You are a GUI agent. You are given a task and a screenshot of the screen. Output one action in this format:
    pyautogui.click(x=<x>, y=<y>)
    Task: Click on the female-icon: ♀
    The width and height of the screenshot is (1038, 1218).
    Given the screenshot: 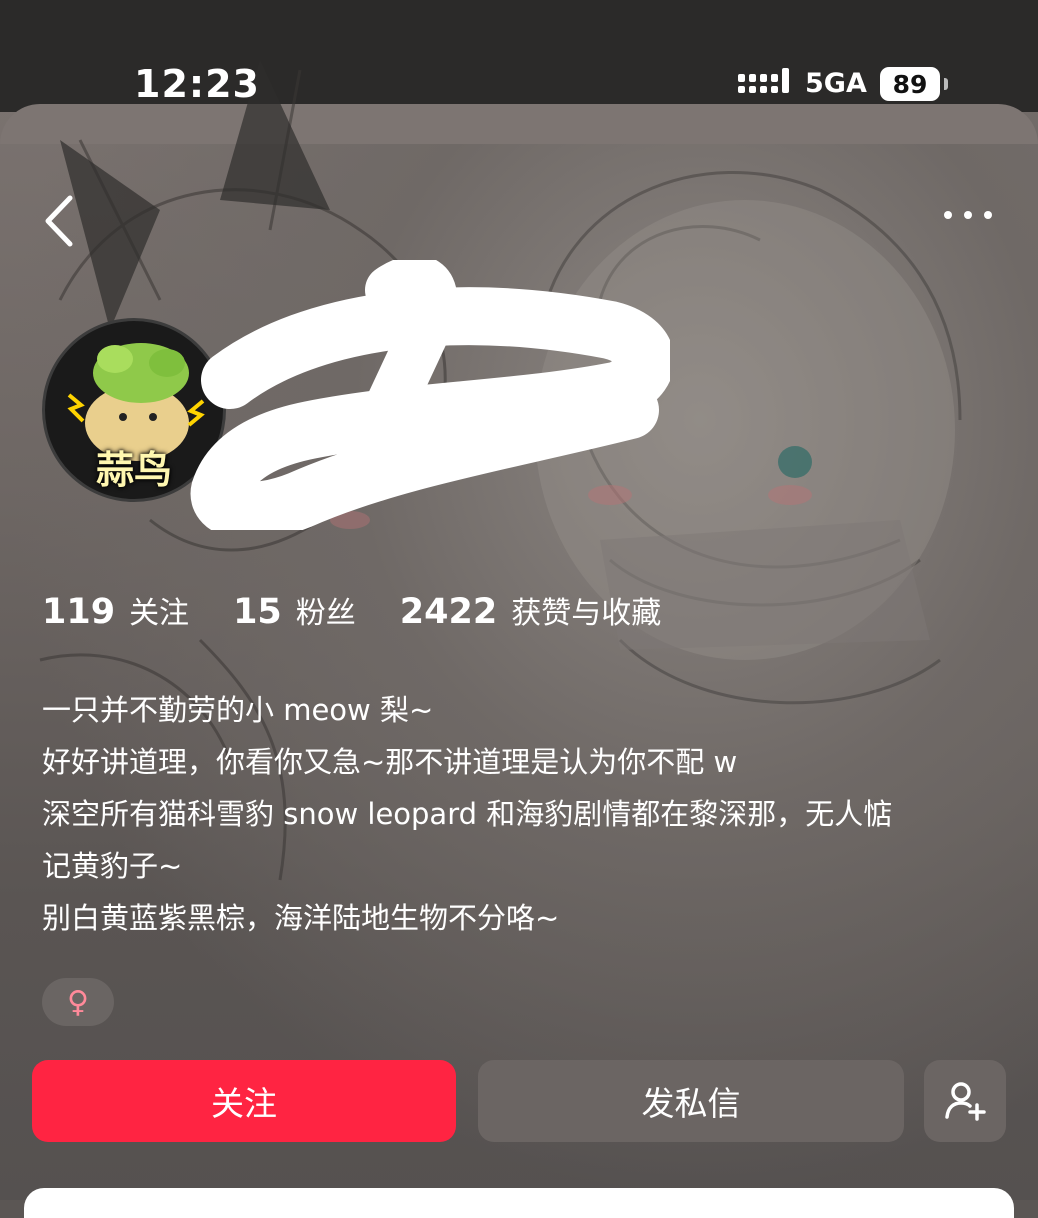 What is the action you would take?
    pyautogui.click(x=78, y=1002)
    